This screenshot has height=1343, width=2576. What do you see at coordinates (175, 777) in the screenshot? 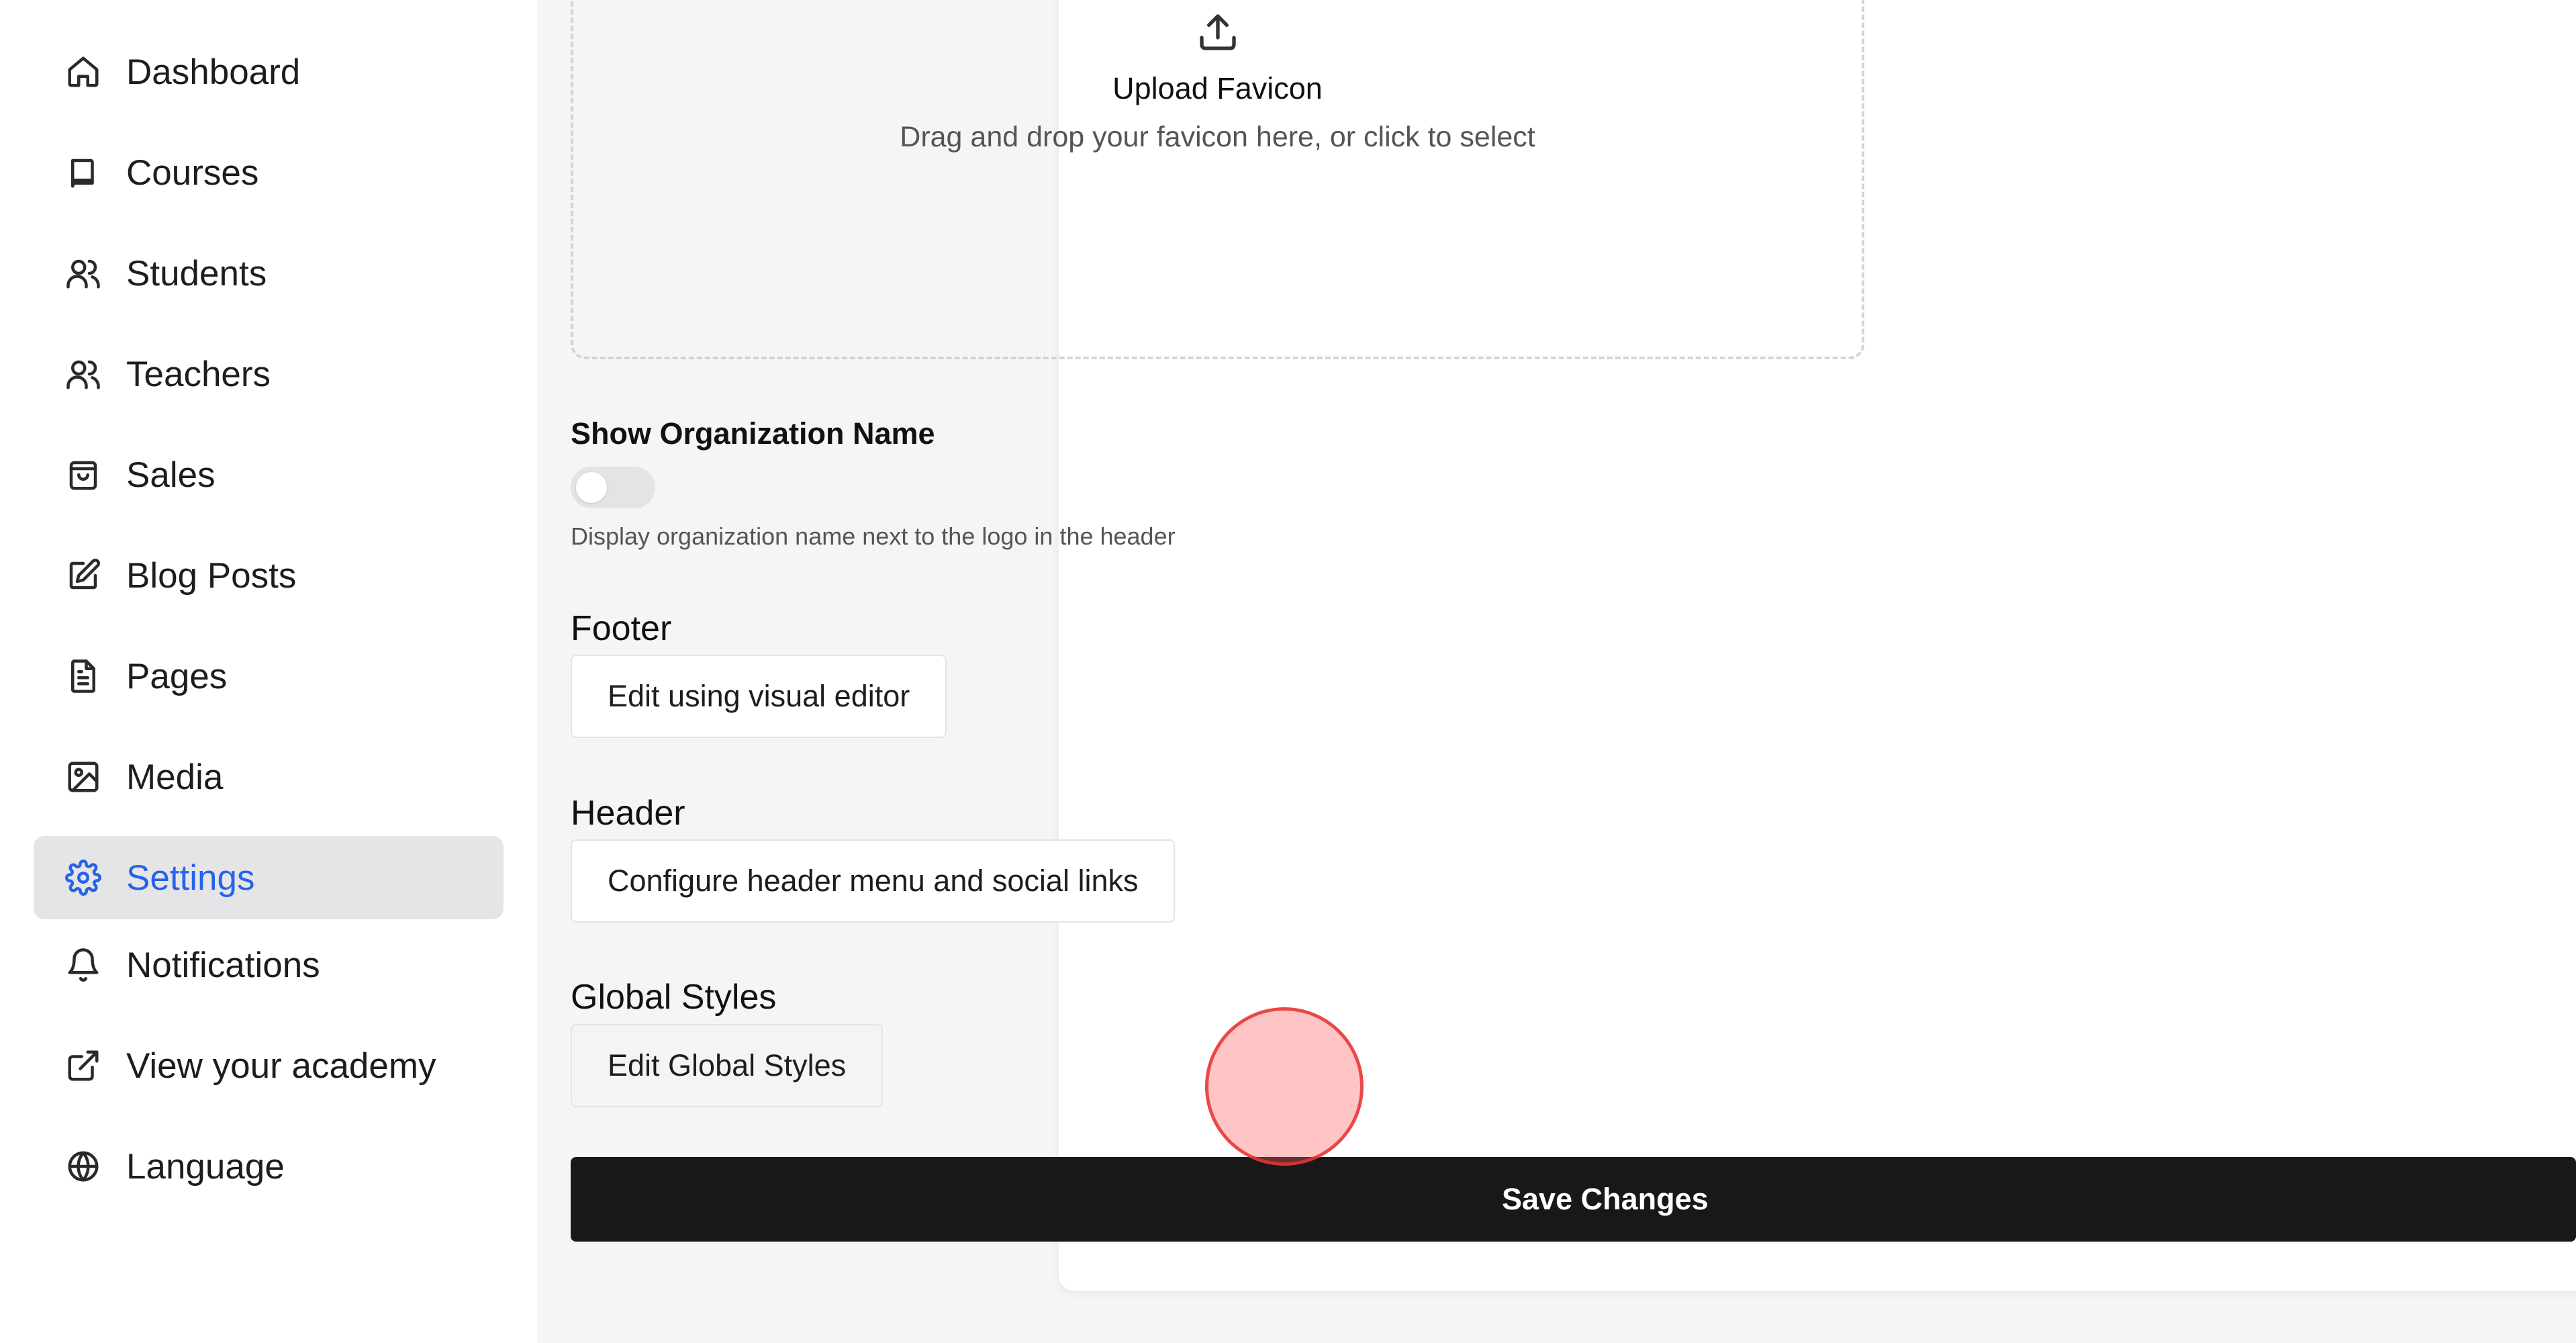
I see `sidebar-item-label: Media` at bounding box center [175, 777].